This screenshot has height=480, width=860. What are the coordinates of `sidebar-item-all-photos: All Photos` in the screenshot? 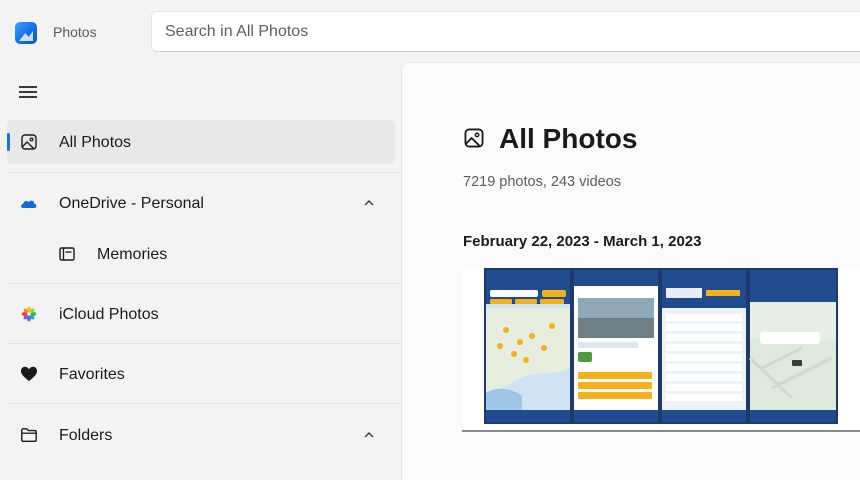 It's located at (201, 142).